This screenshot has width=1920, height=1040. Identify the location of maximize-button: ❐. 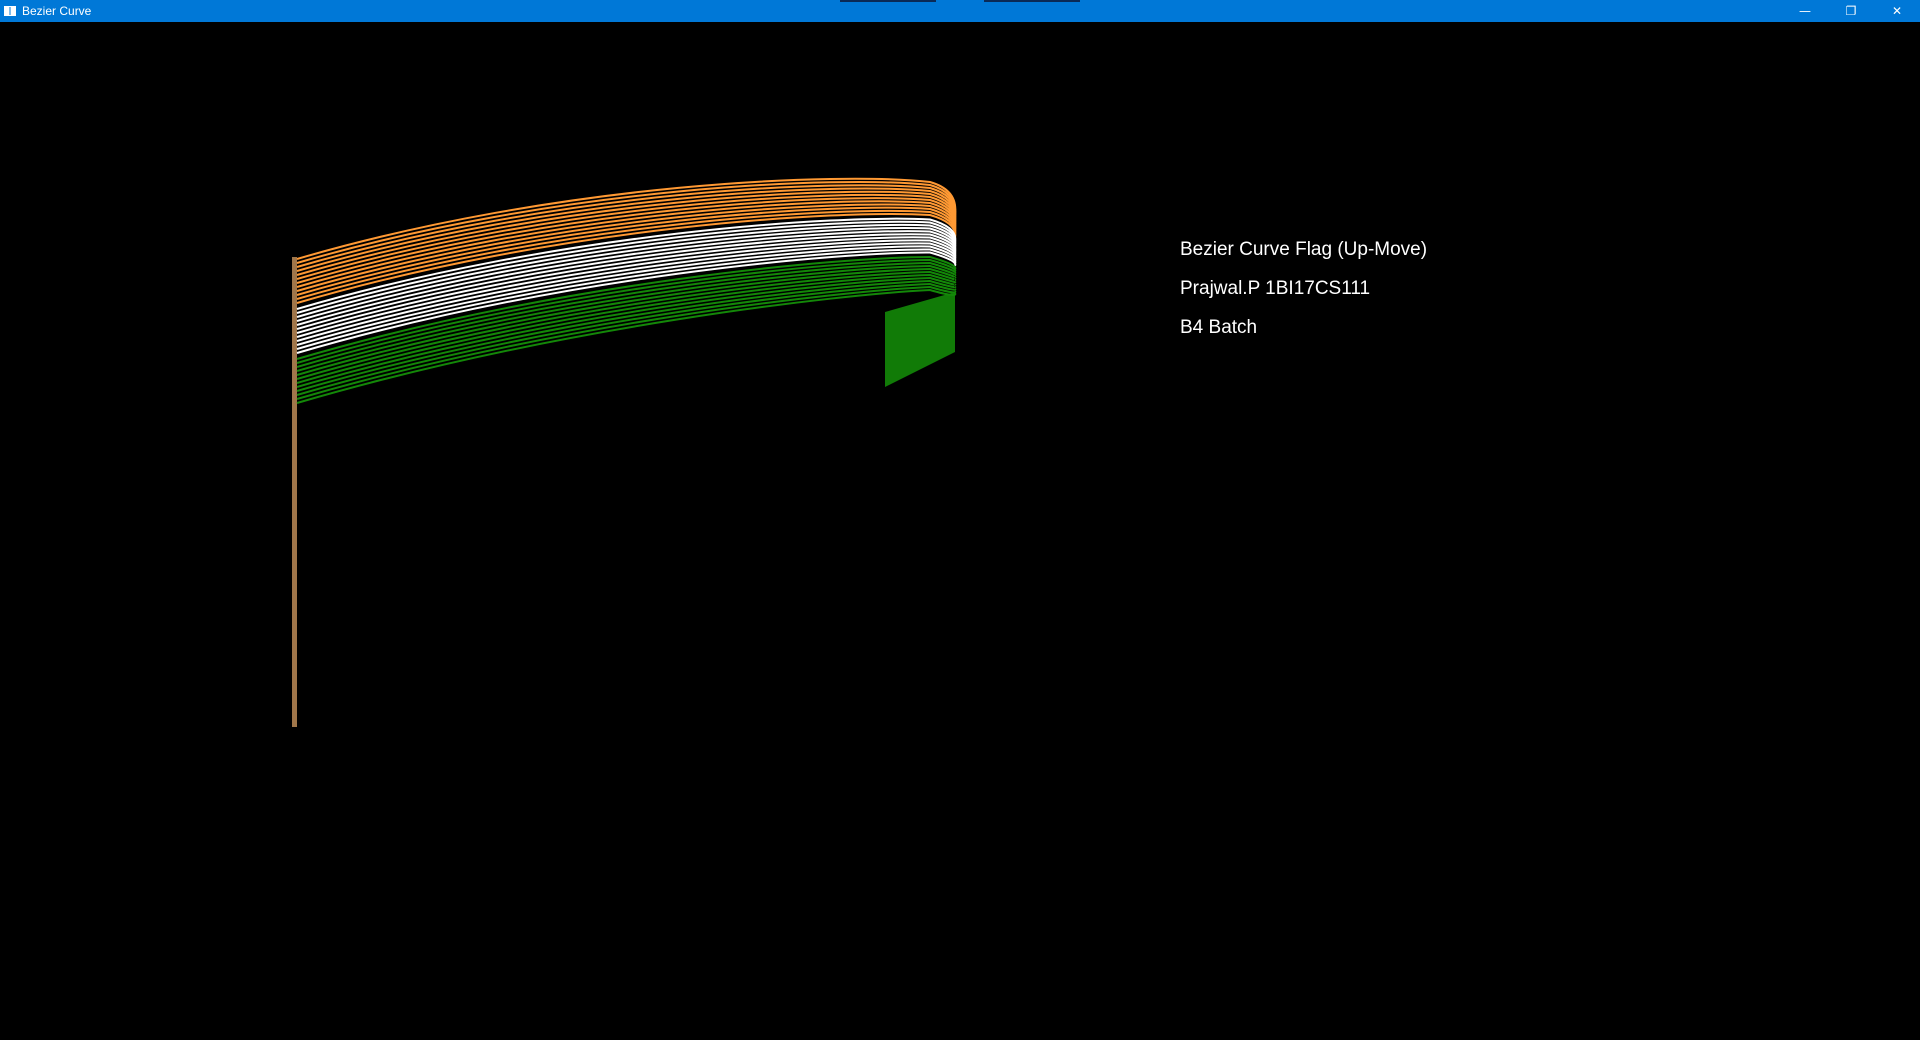
(1851, 11).